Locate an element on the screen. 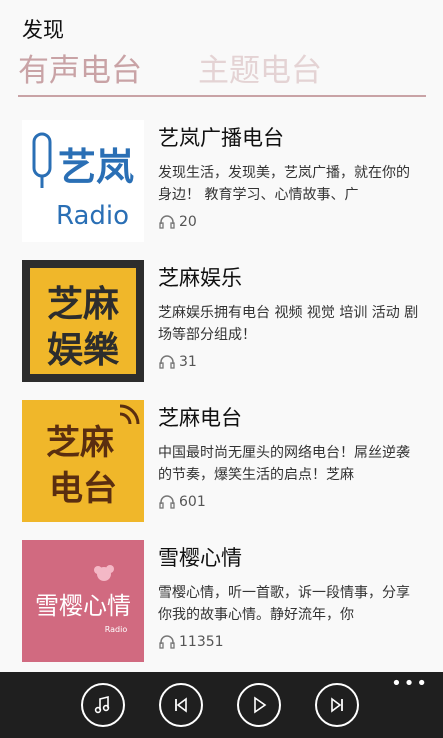 The height and width of the screenshot is (738, 443). zhima-radio-logo: 芝麻 电台 is located at coordinates (83, 461).